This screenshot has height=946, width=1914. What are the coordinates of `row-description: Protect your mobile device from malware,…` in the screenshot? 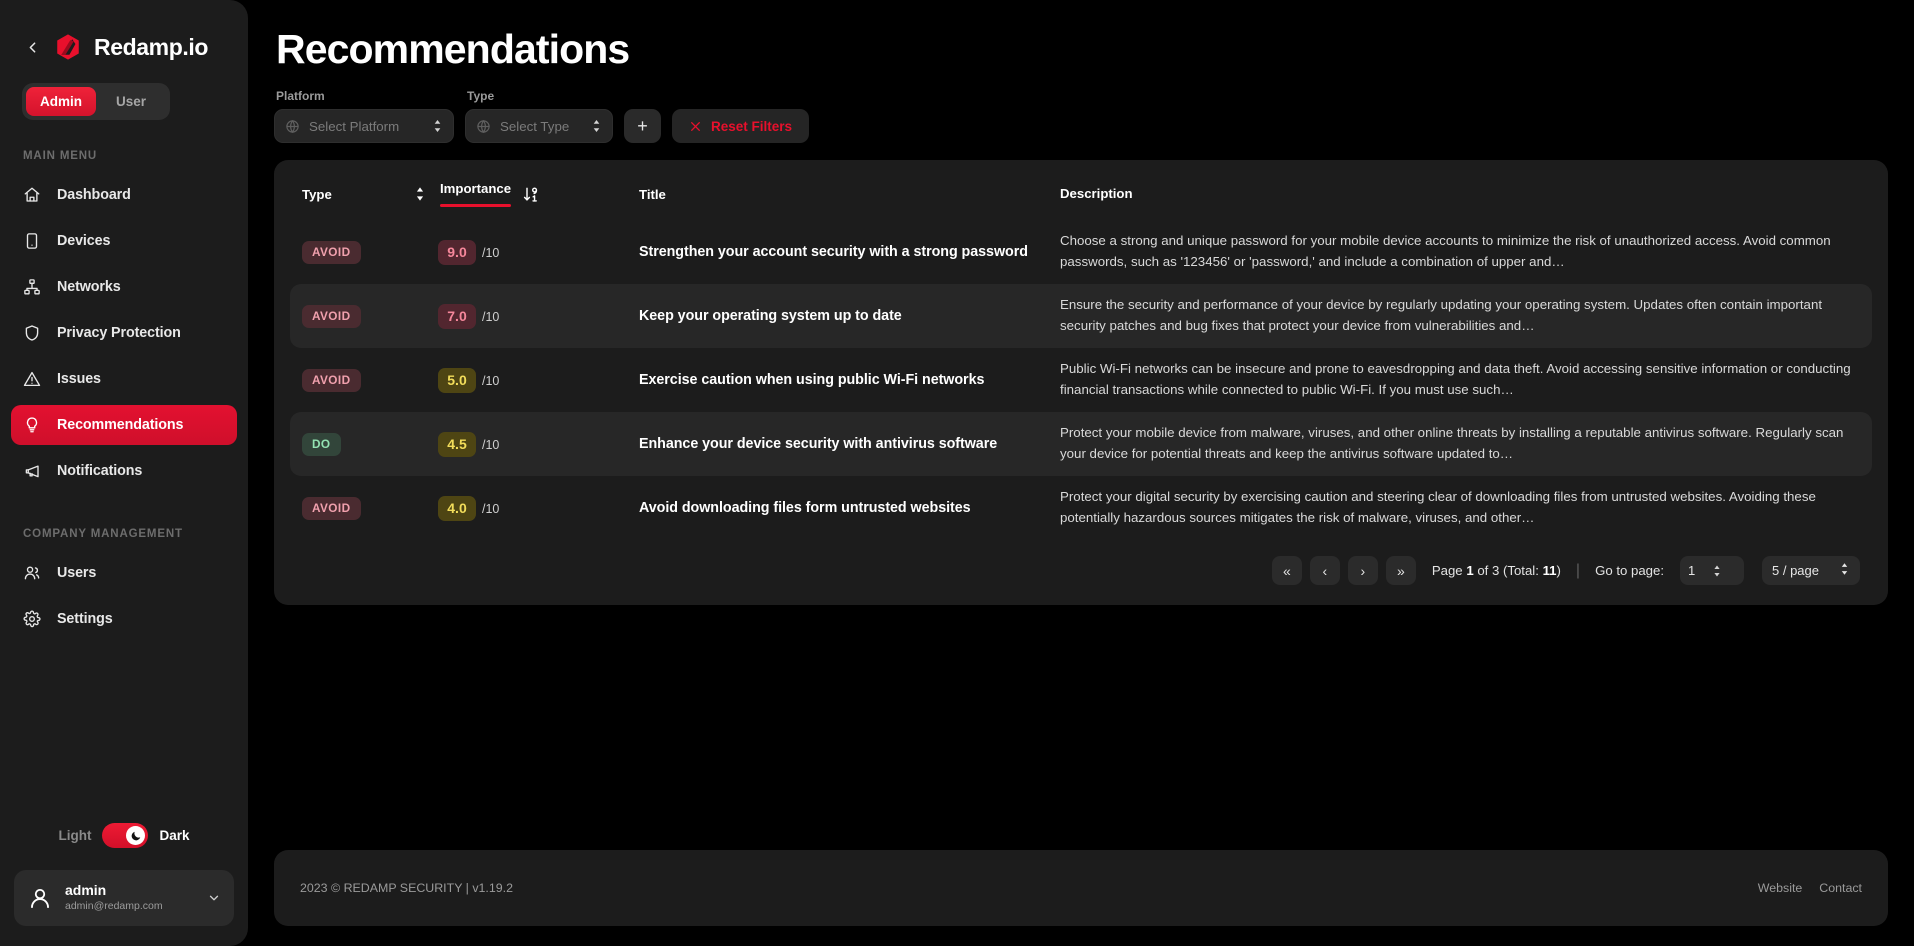 It's located at (1452, 443).